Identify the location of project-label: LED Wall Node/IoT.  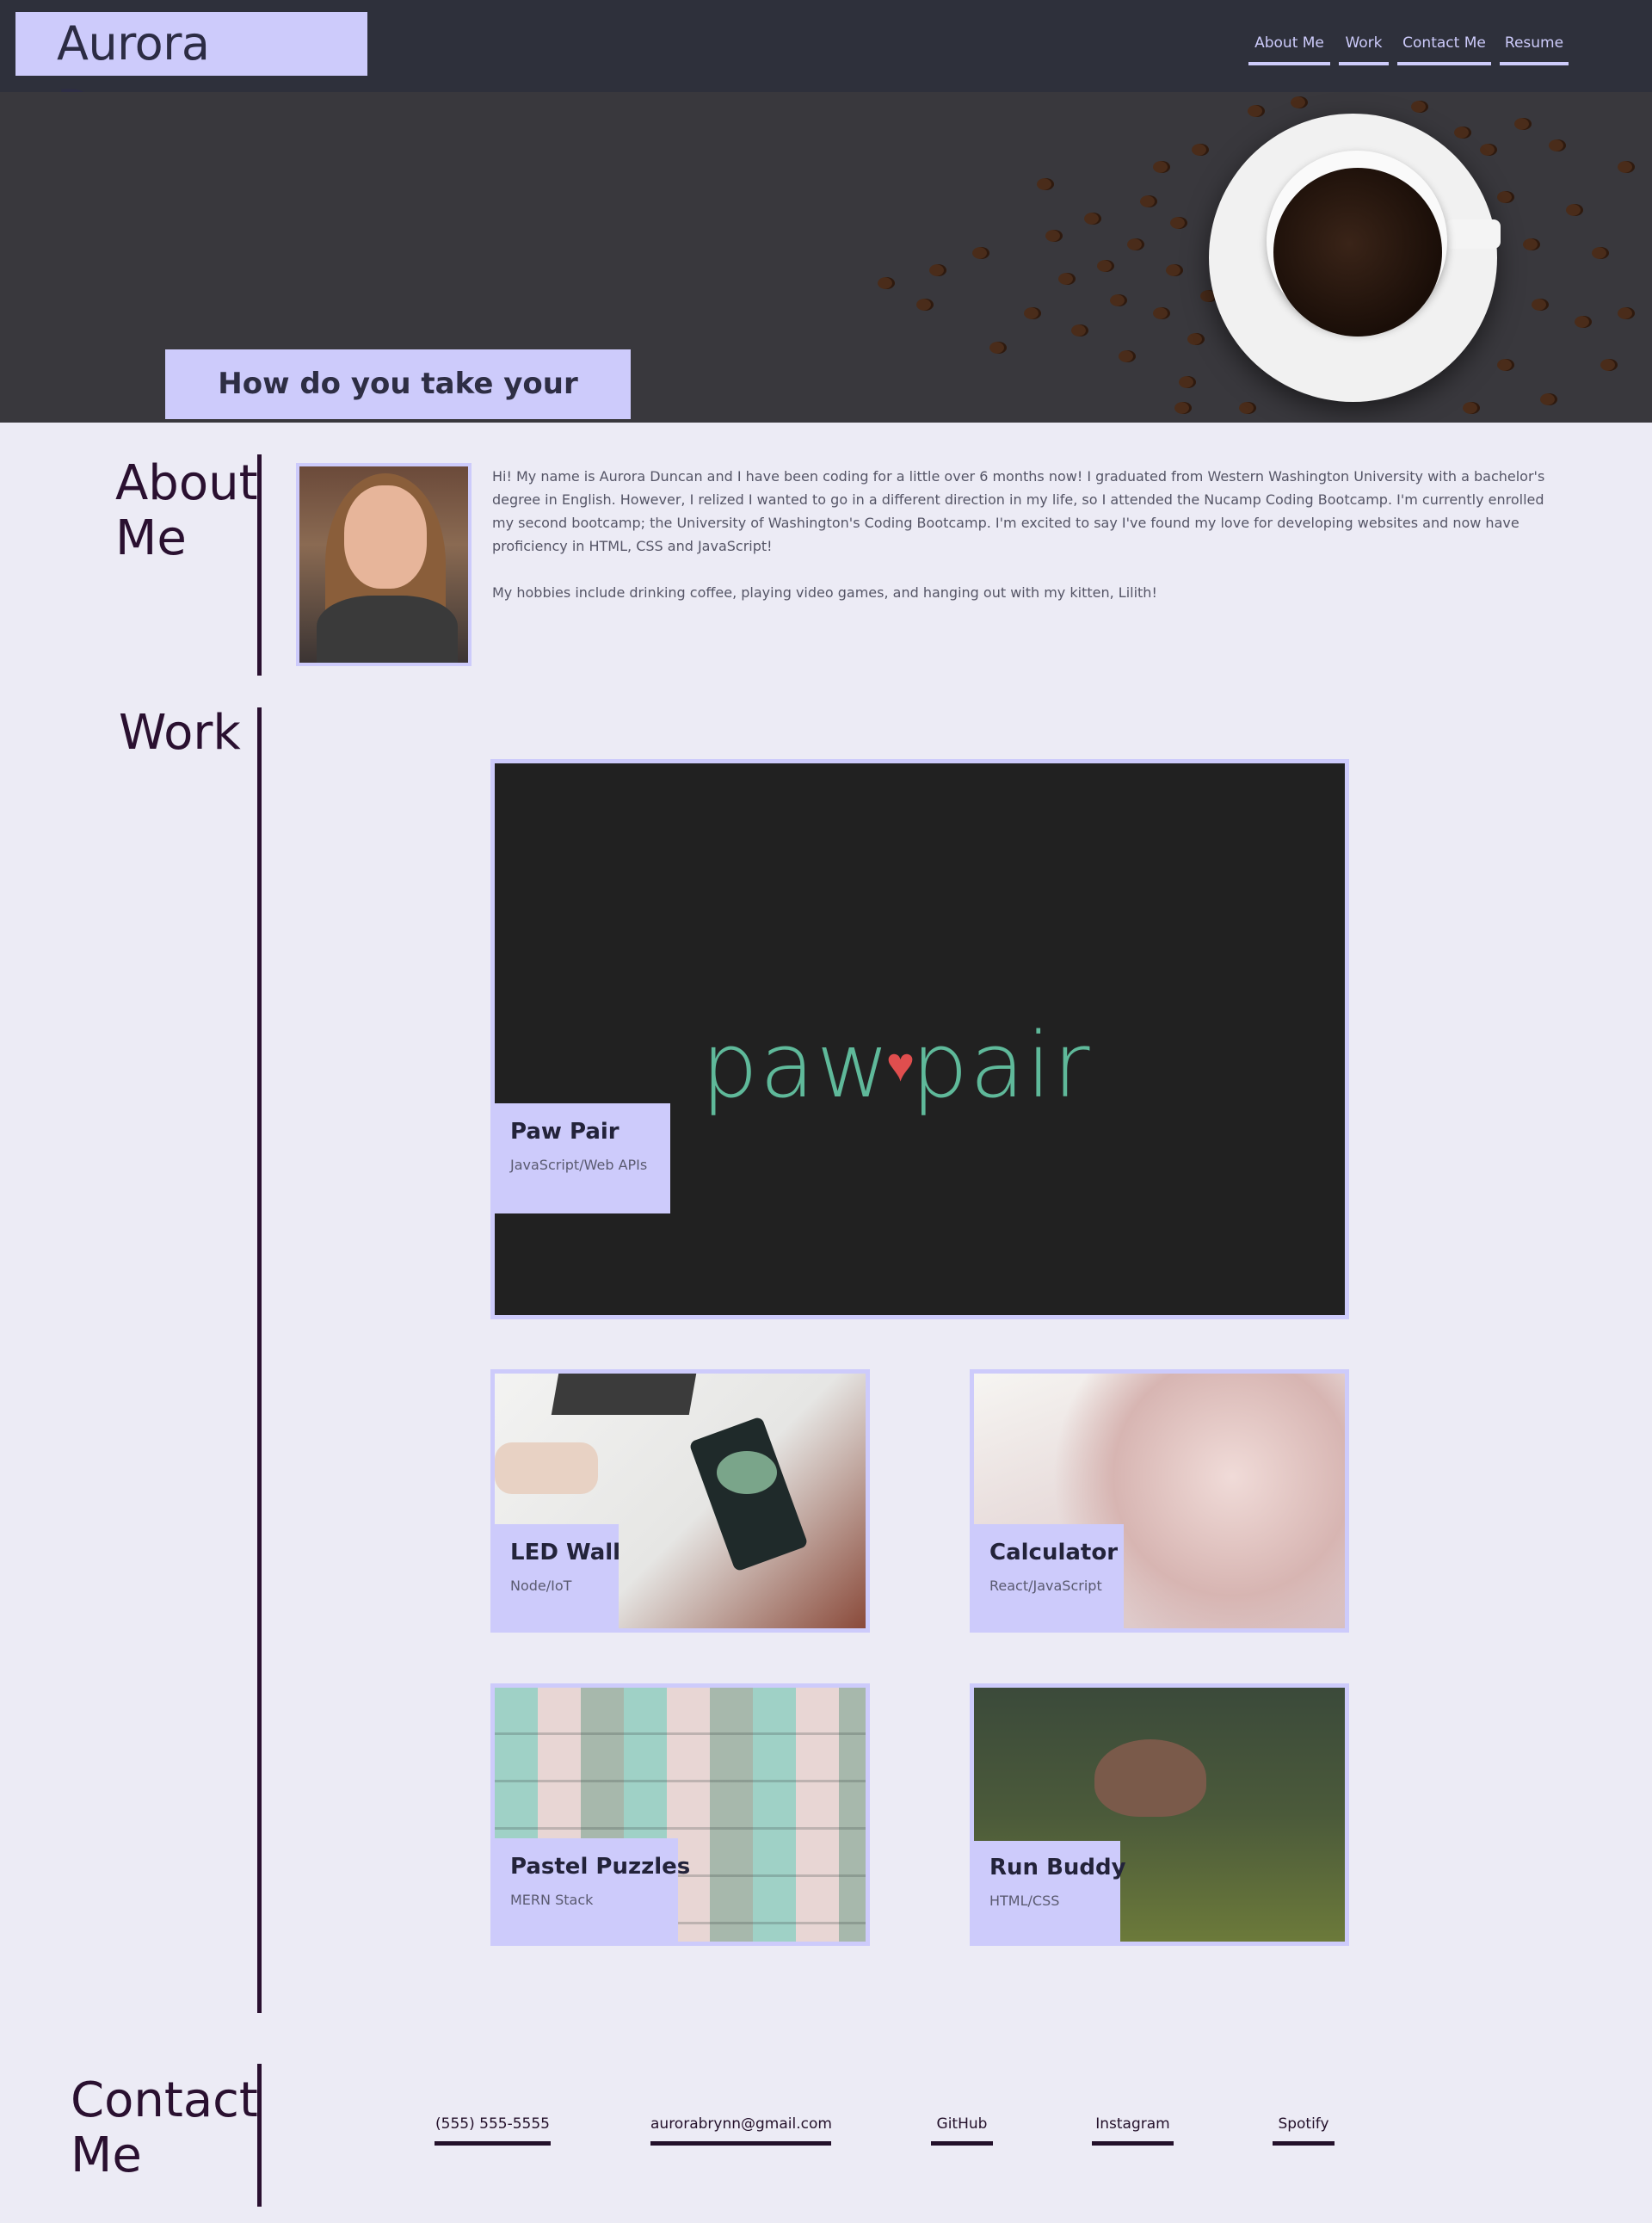
(558, 1576).